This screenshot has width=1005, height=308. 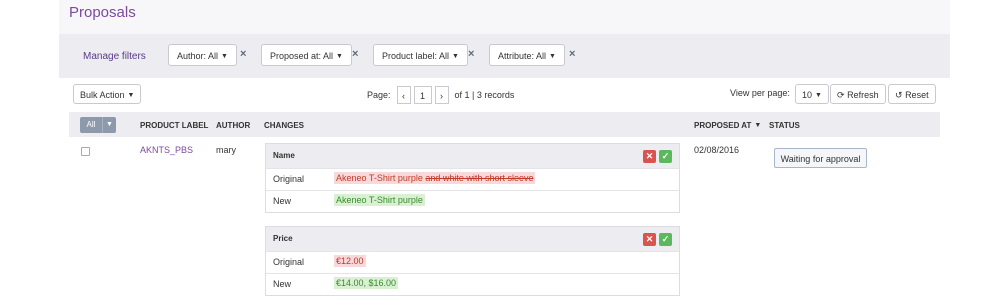 What do you see at coordinates (379, 178) in the screenshot?
I see `original-kept-text: Akeneo T-Shirt purple` at bounding box center [379, 178].